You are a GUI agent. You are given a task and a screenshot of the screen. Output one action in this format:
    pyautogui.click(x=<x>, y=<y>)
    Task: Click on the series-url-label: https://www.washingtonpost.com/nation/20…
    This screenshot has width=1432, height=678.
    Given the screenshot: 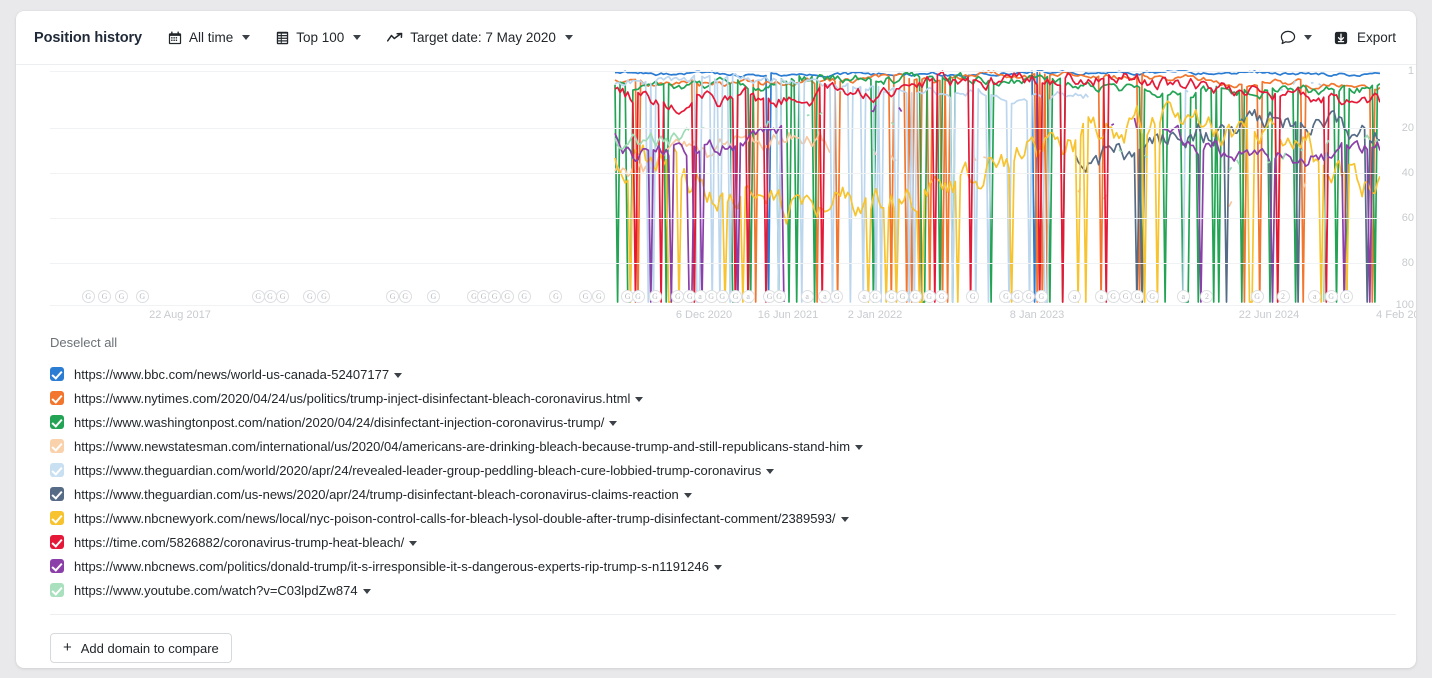 What is the action you would take?
    pyautogui.click(x=339, y=422)
    